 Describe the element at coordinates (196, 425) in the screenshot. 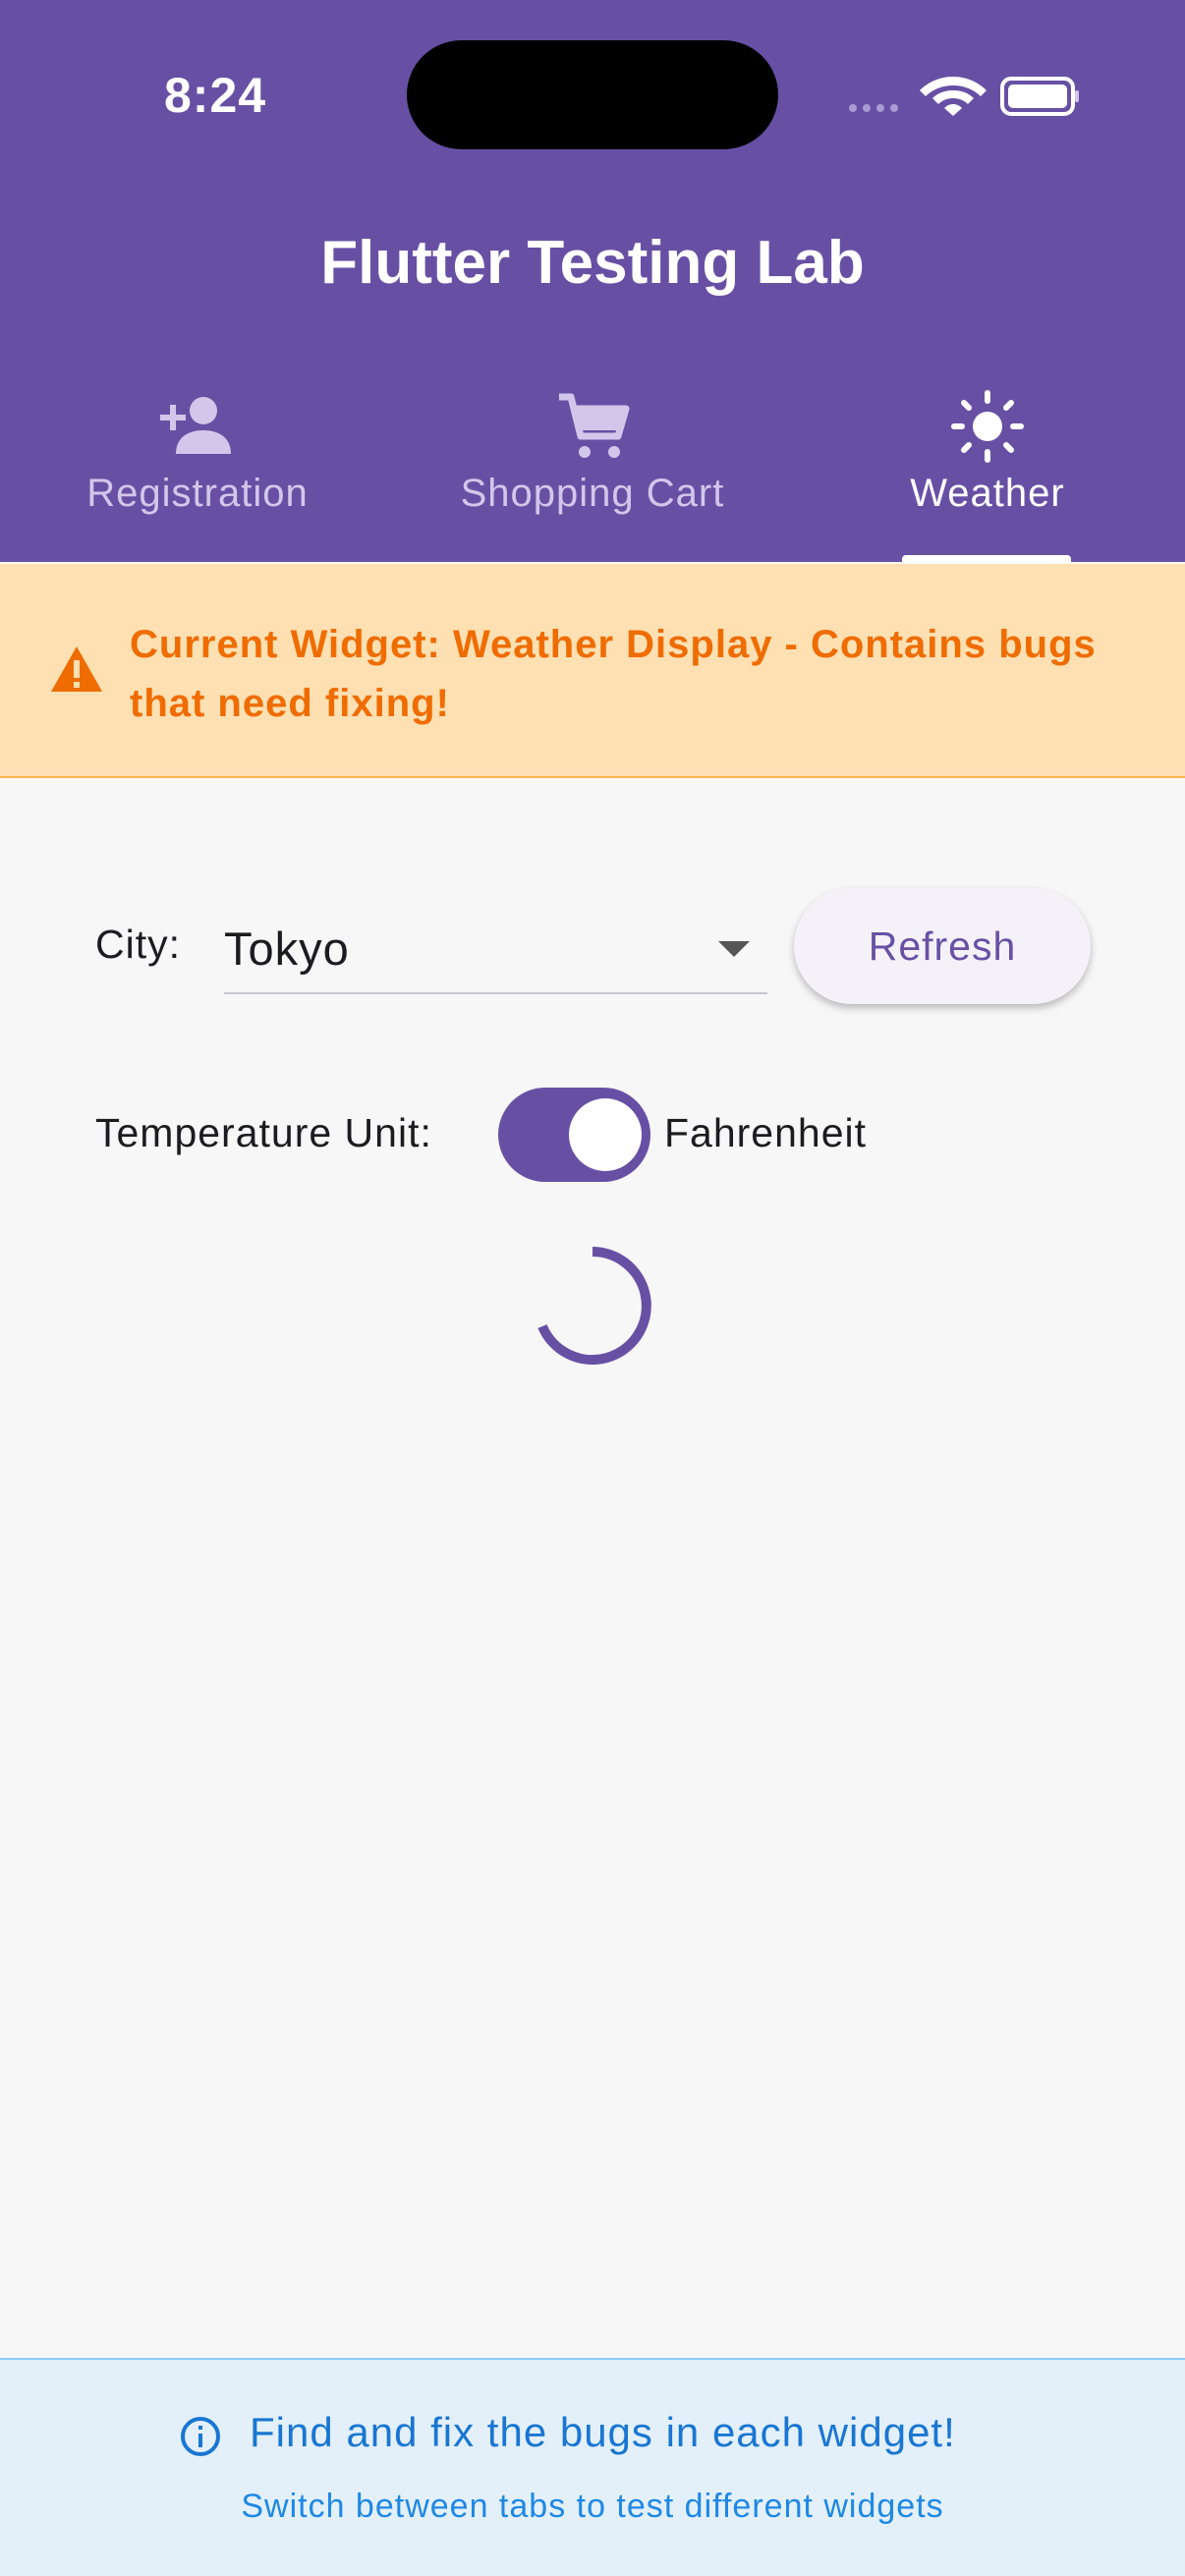

I see `person-add-icon` at that location.